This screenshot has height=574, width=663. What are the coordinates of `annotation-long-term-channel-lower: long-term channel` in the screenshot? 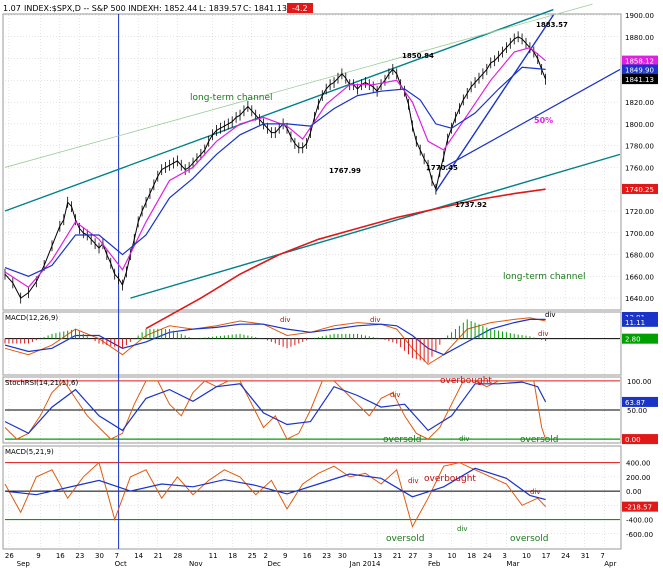 It's located at (544, 277).